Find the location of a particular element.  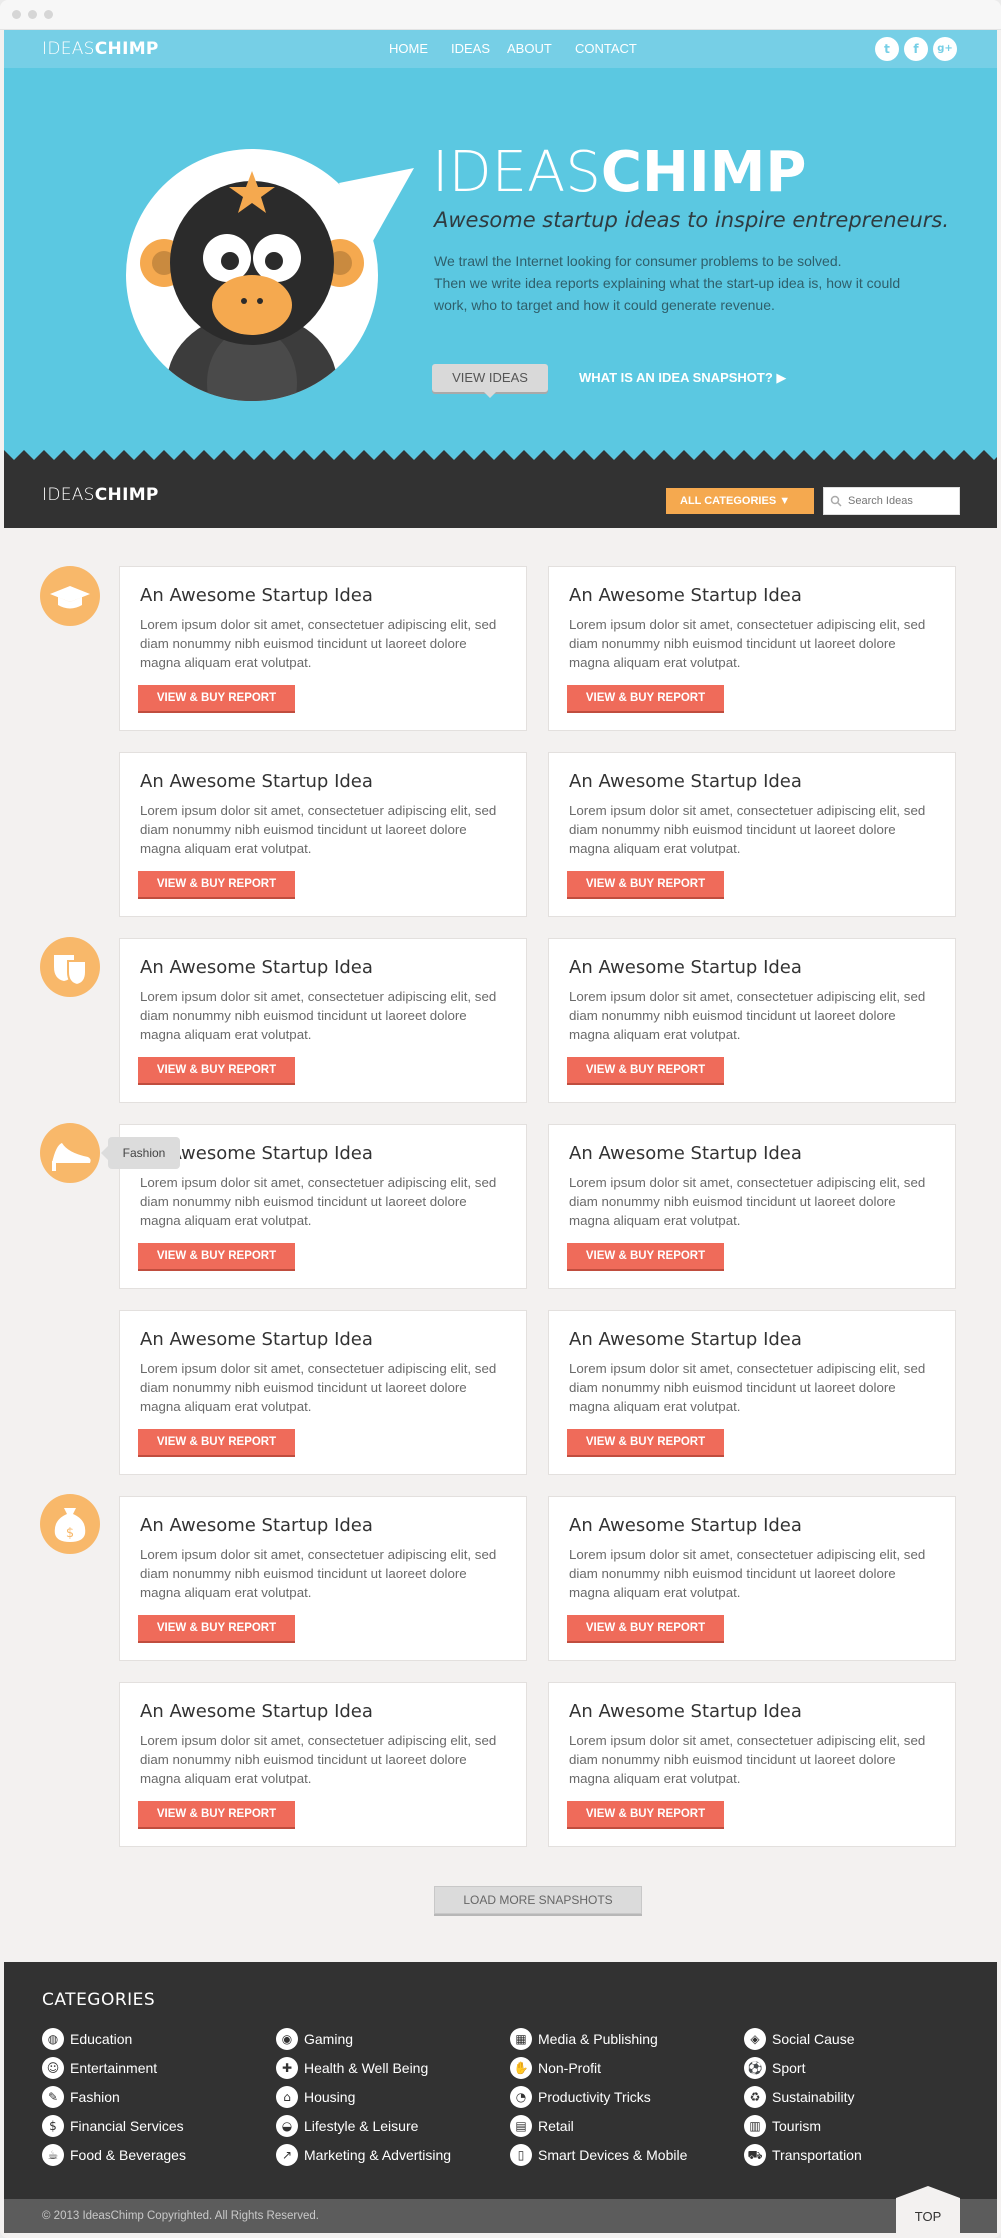

theatre-masks-icon is located at coordinates (70, 967).